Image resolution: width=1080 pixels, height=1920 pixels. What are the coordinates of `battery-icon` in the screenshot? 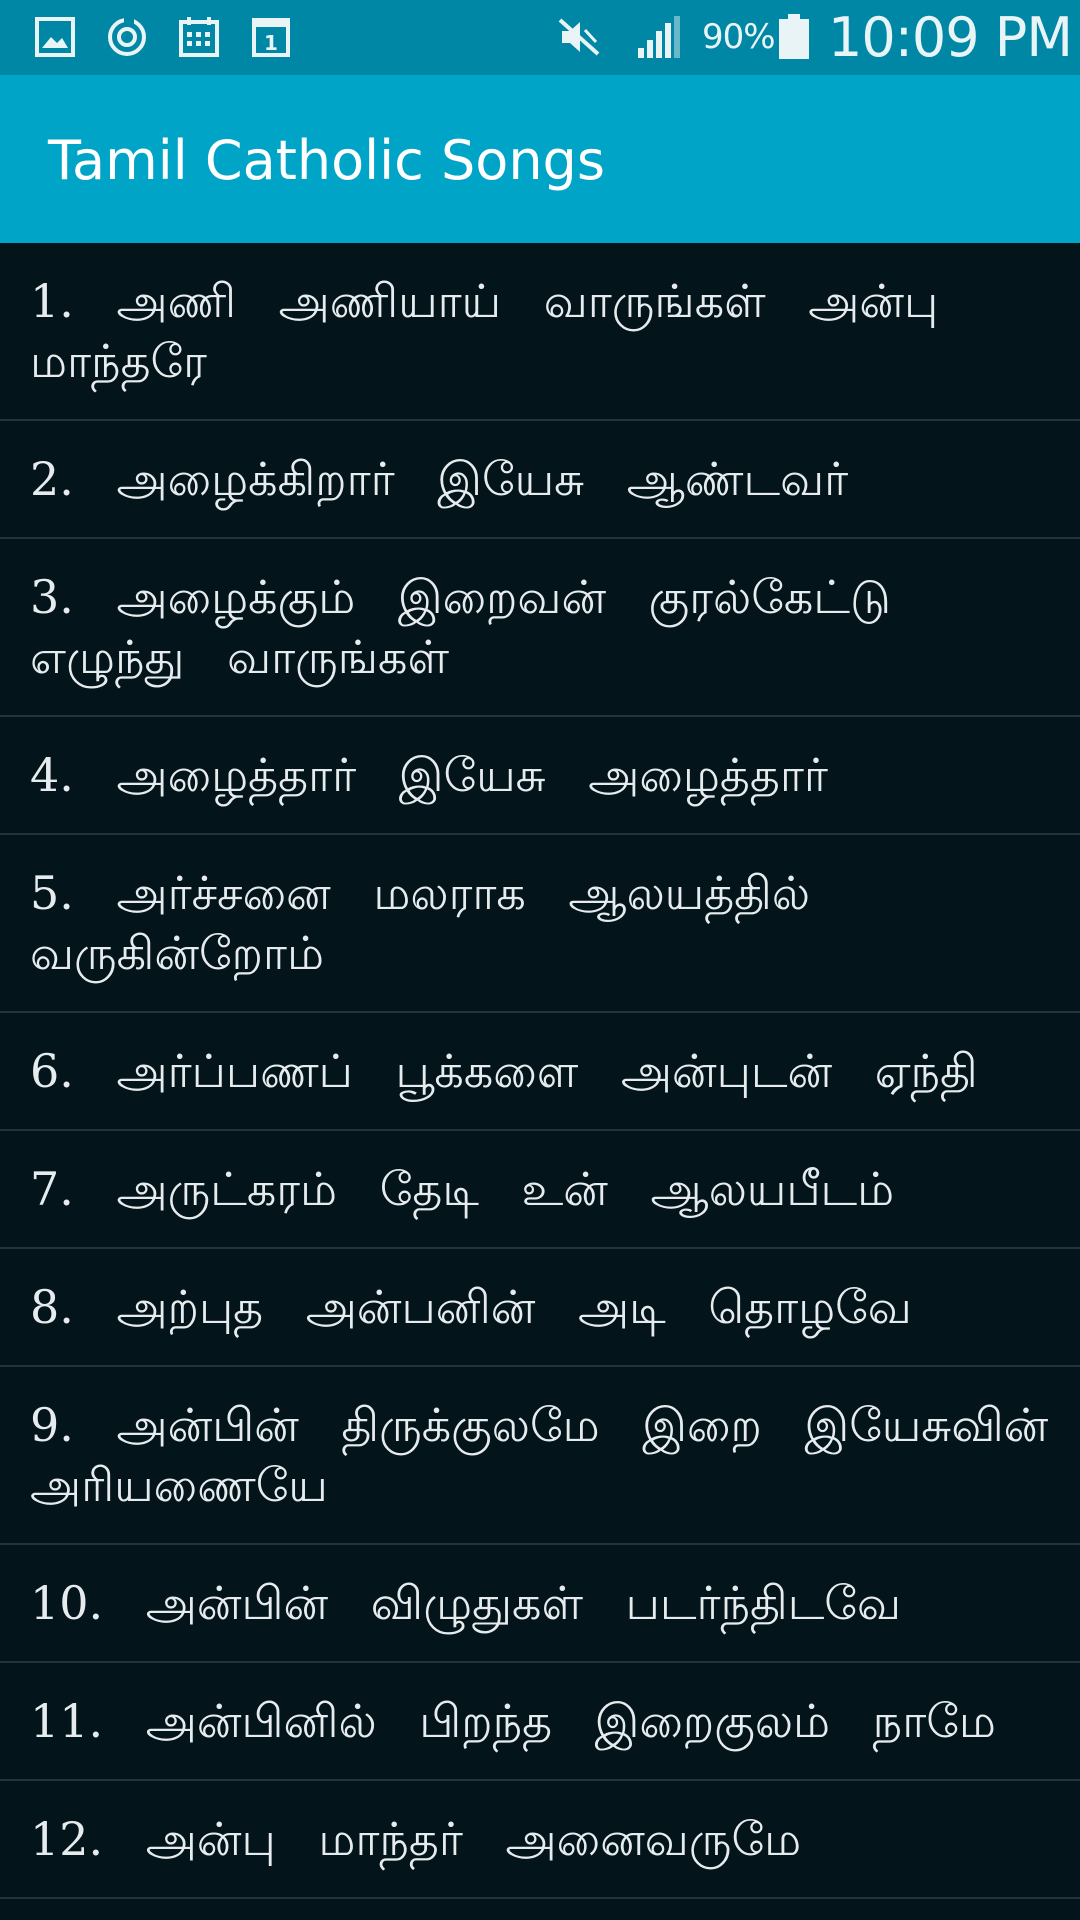 It's located at (794, 36).